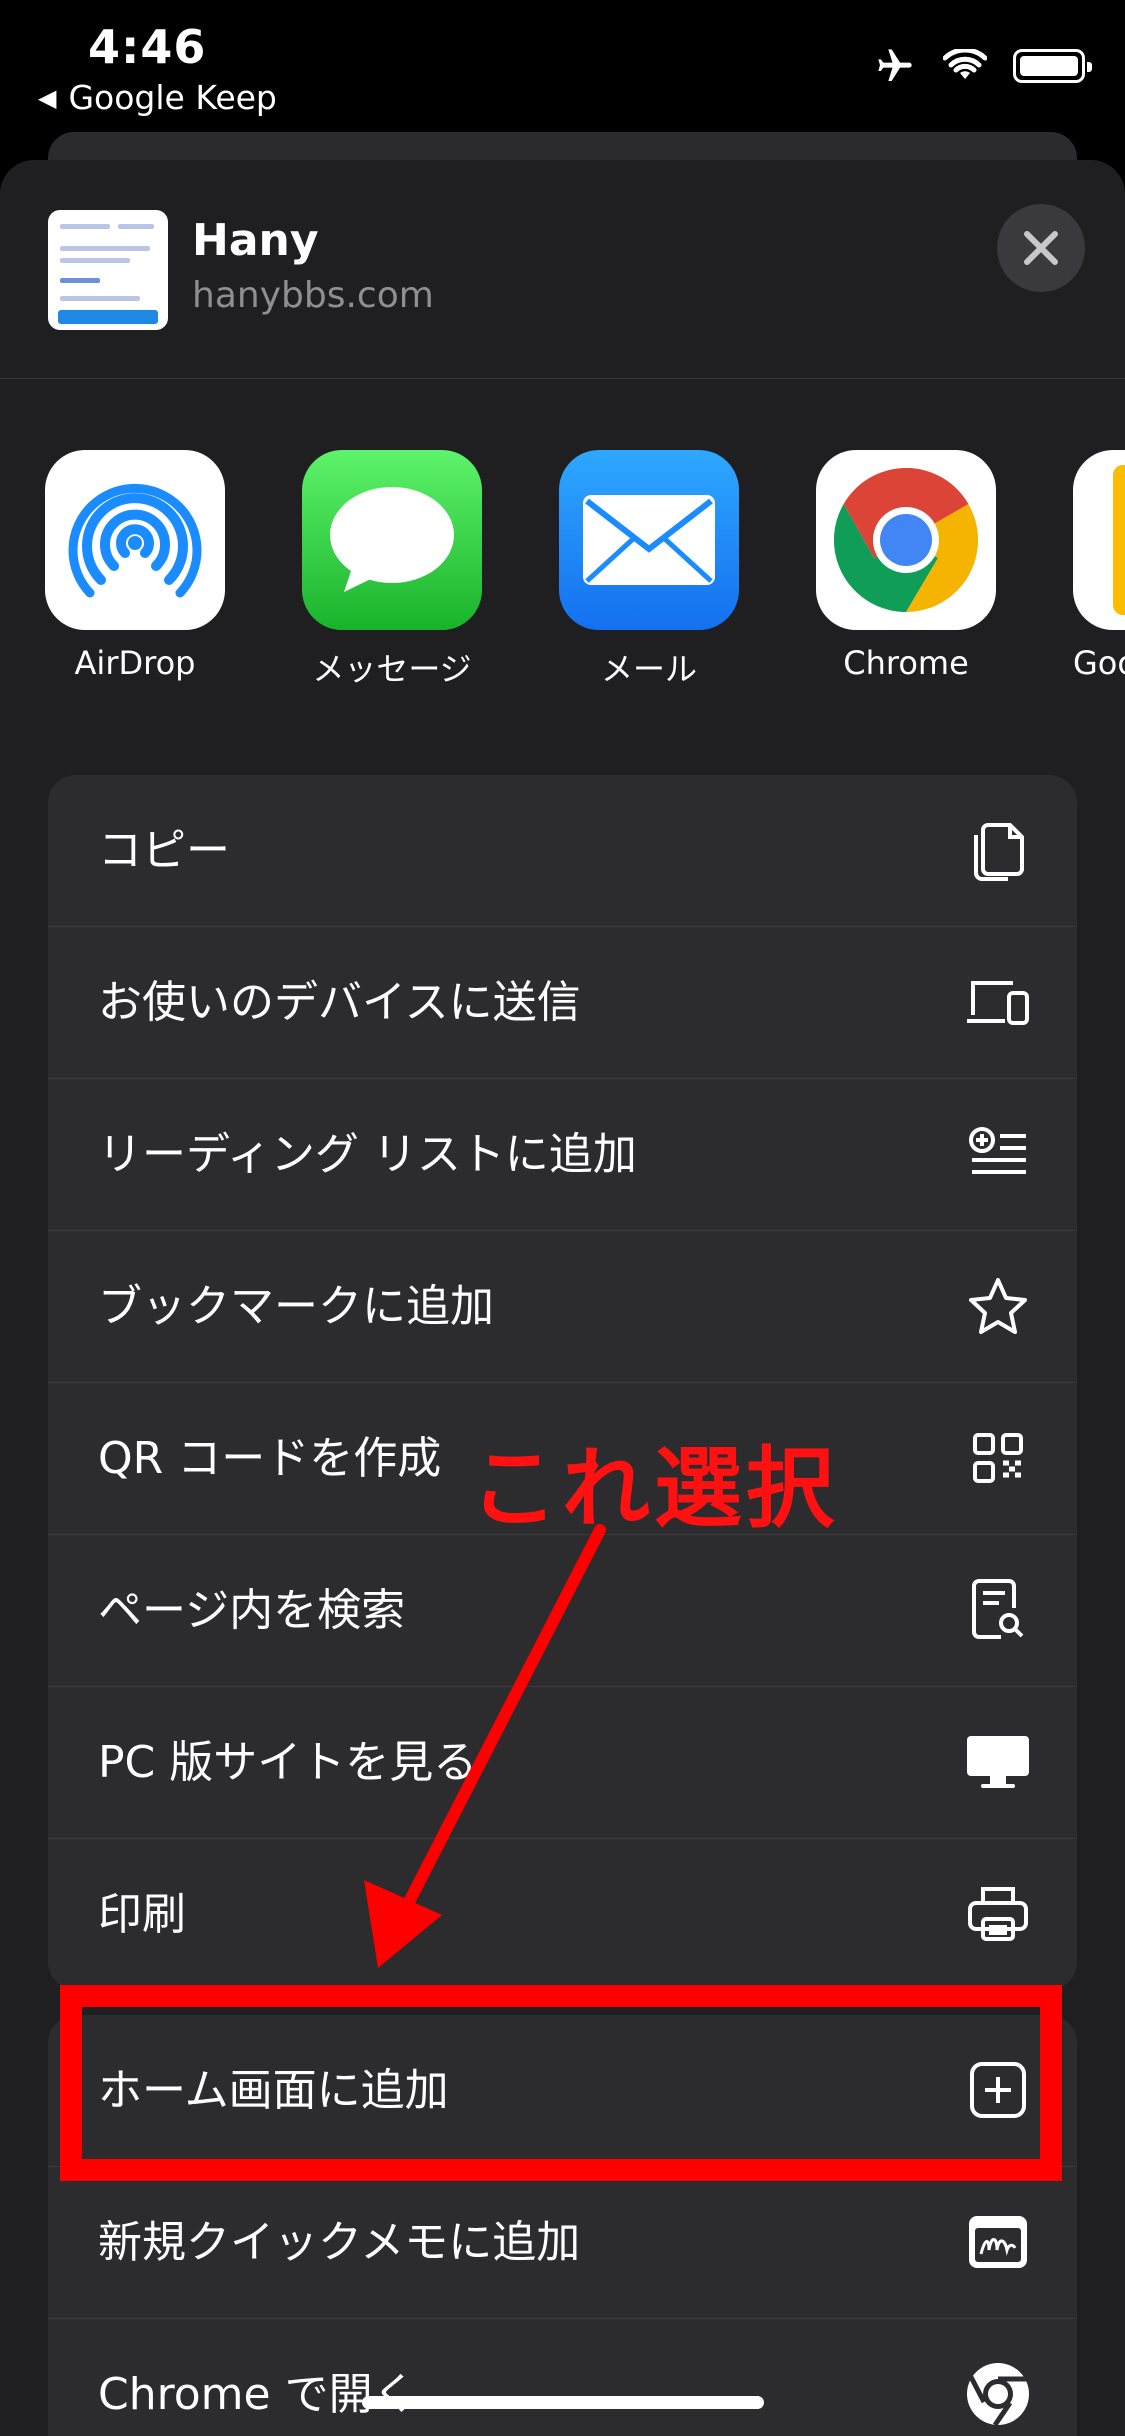 Image resolution: width=1125 pixels, height=2436 pixels. What do you see at coordinates (485, 1746) in the screenshot?
I see `annotation-arrow` at bounding box center [485, 1746].